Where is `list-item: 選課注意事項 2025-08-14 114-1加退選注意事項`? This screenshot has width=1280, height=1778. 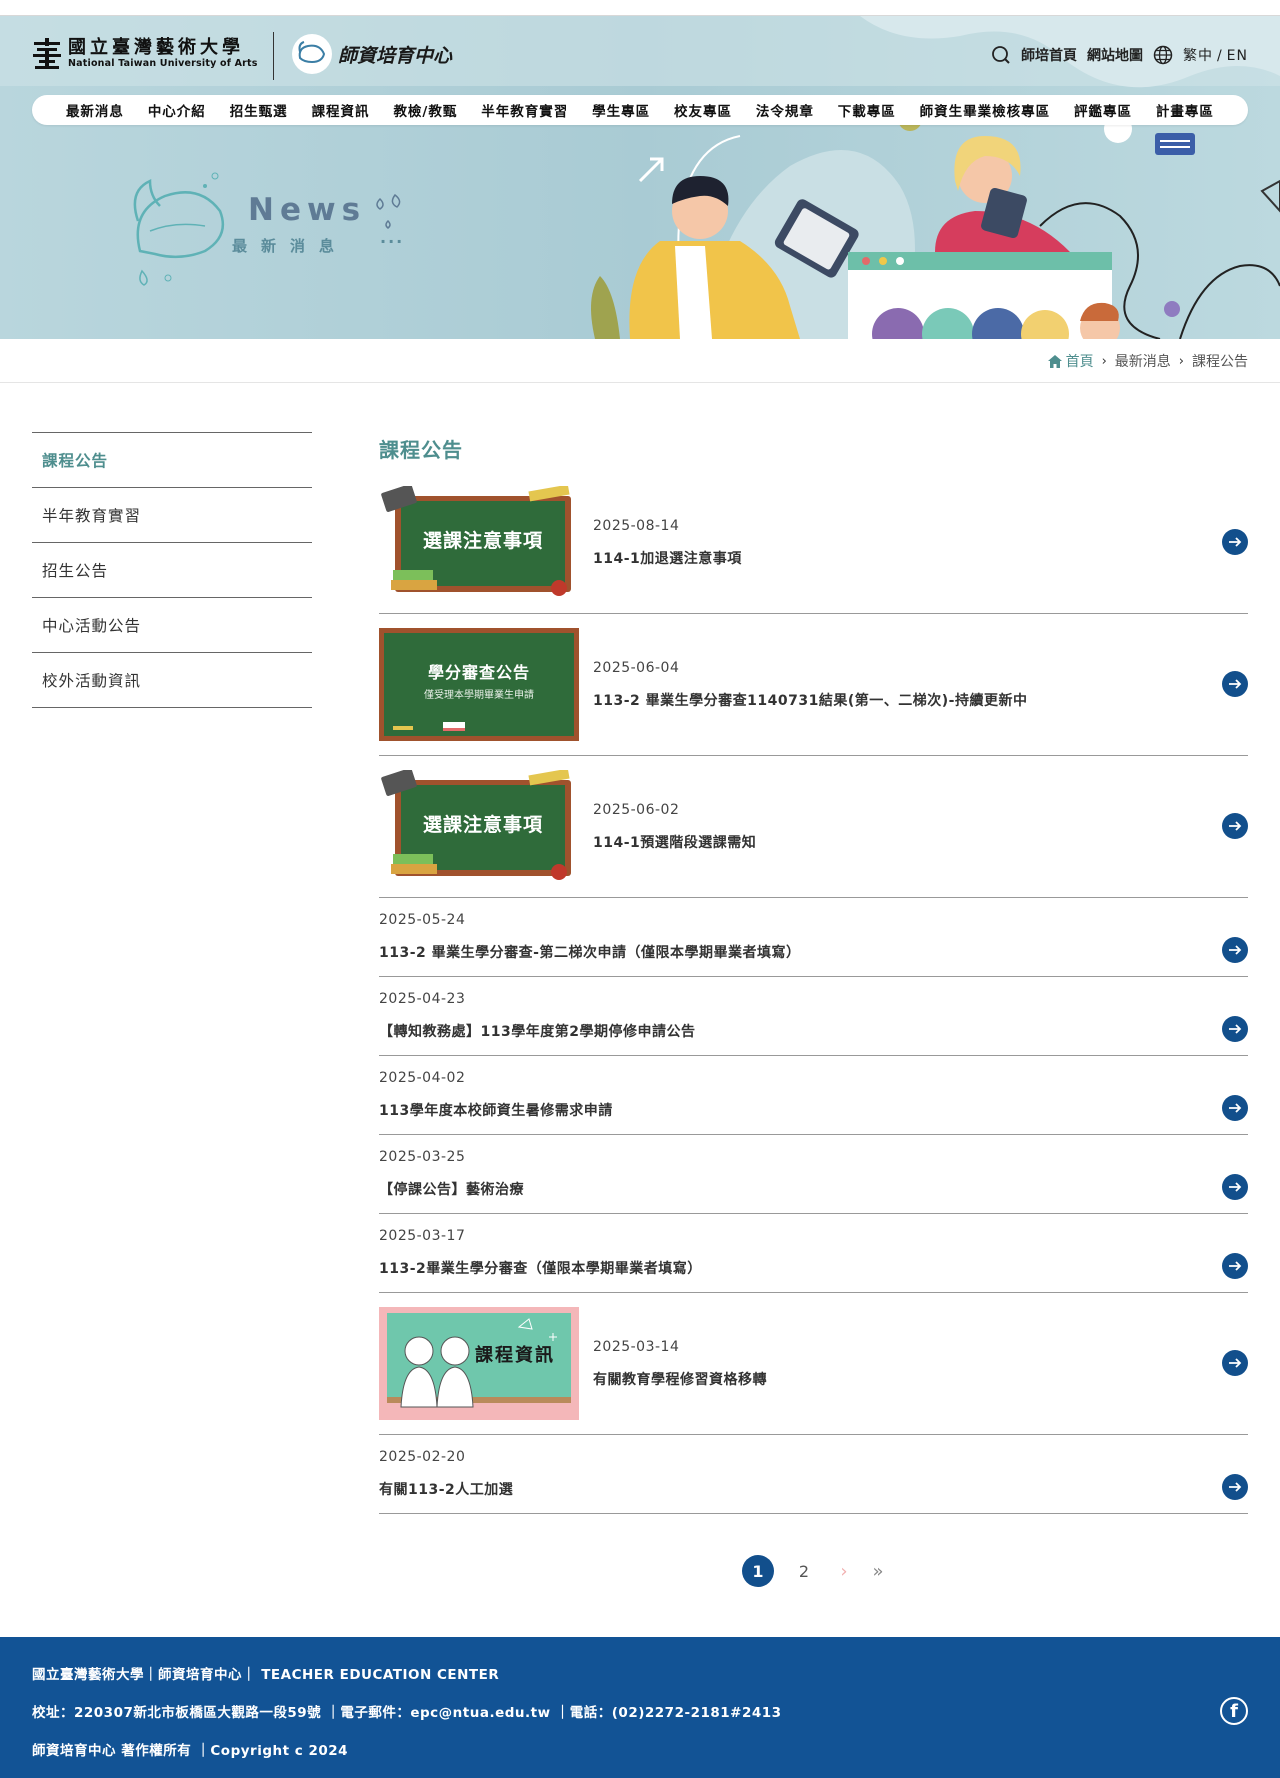
list-item: 選課注意事項 2025-08-14 114-1加退選注意事項 is located at coordinates (813, 543).